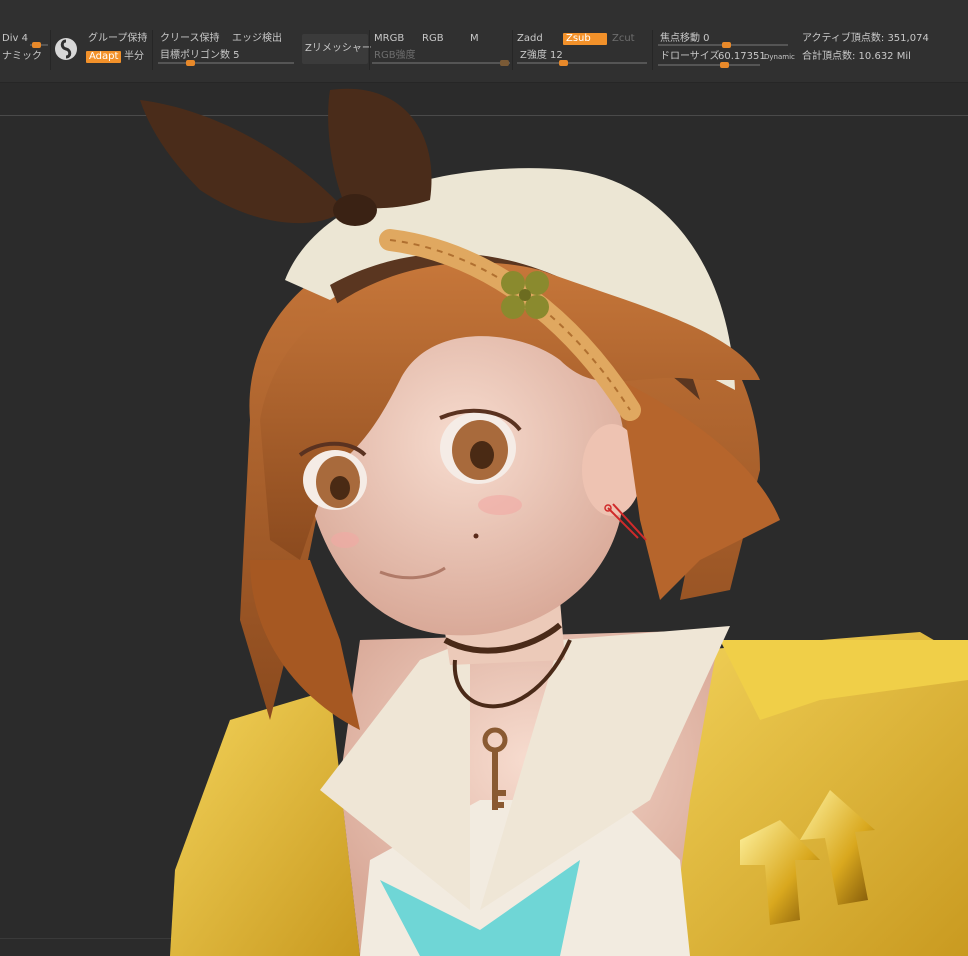  What do you see at coordinates (723, 45) in the screenshot?
I see `focal-shift-slider` at bounding box center [723, 45].